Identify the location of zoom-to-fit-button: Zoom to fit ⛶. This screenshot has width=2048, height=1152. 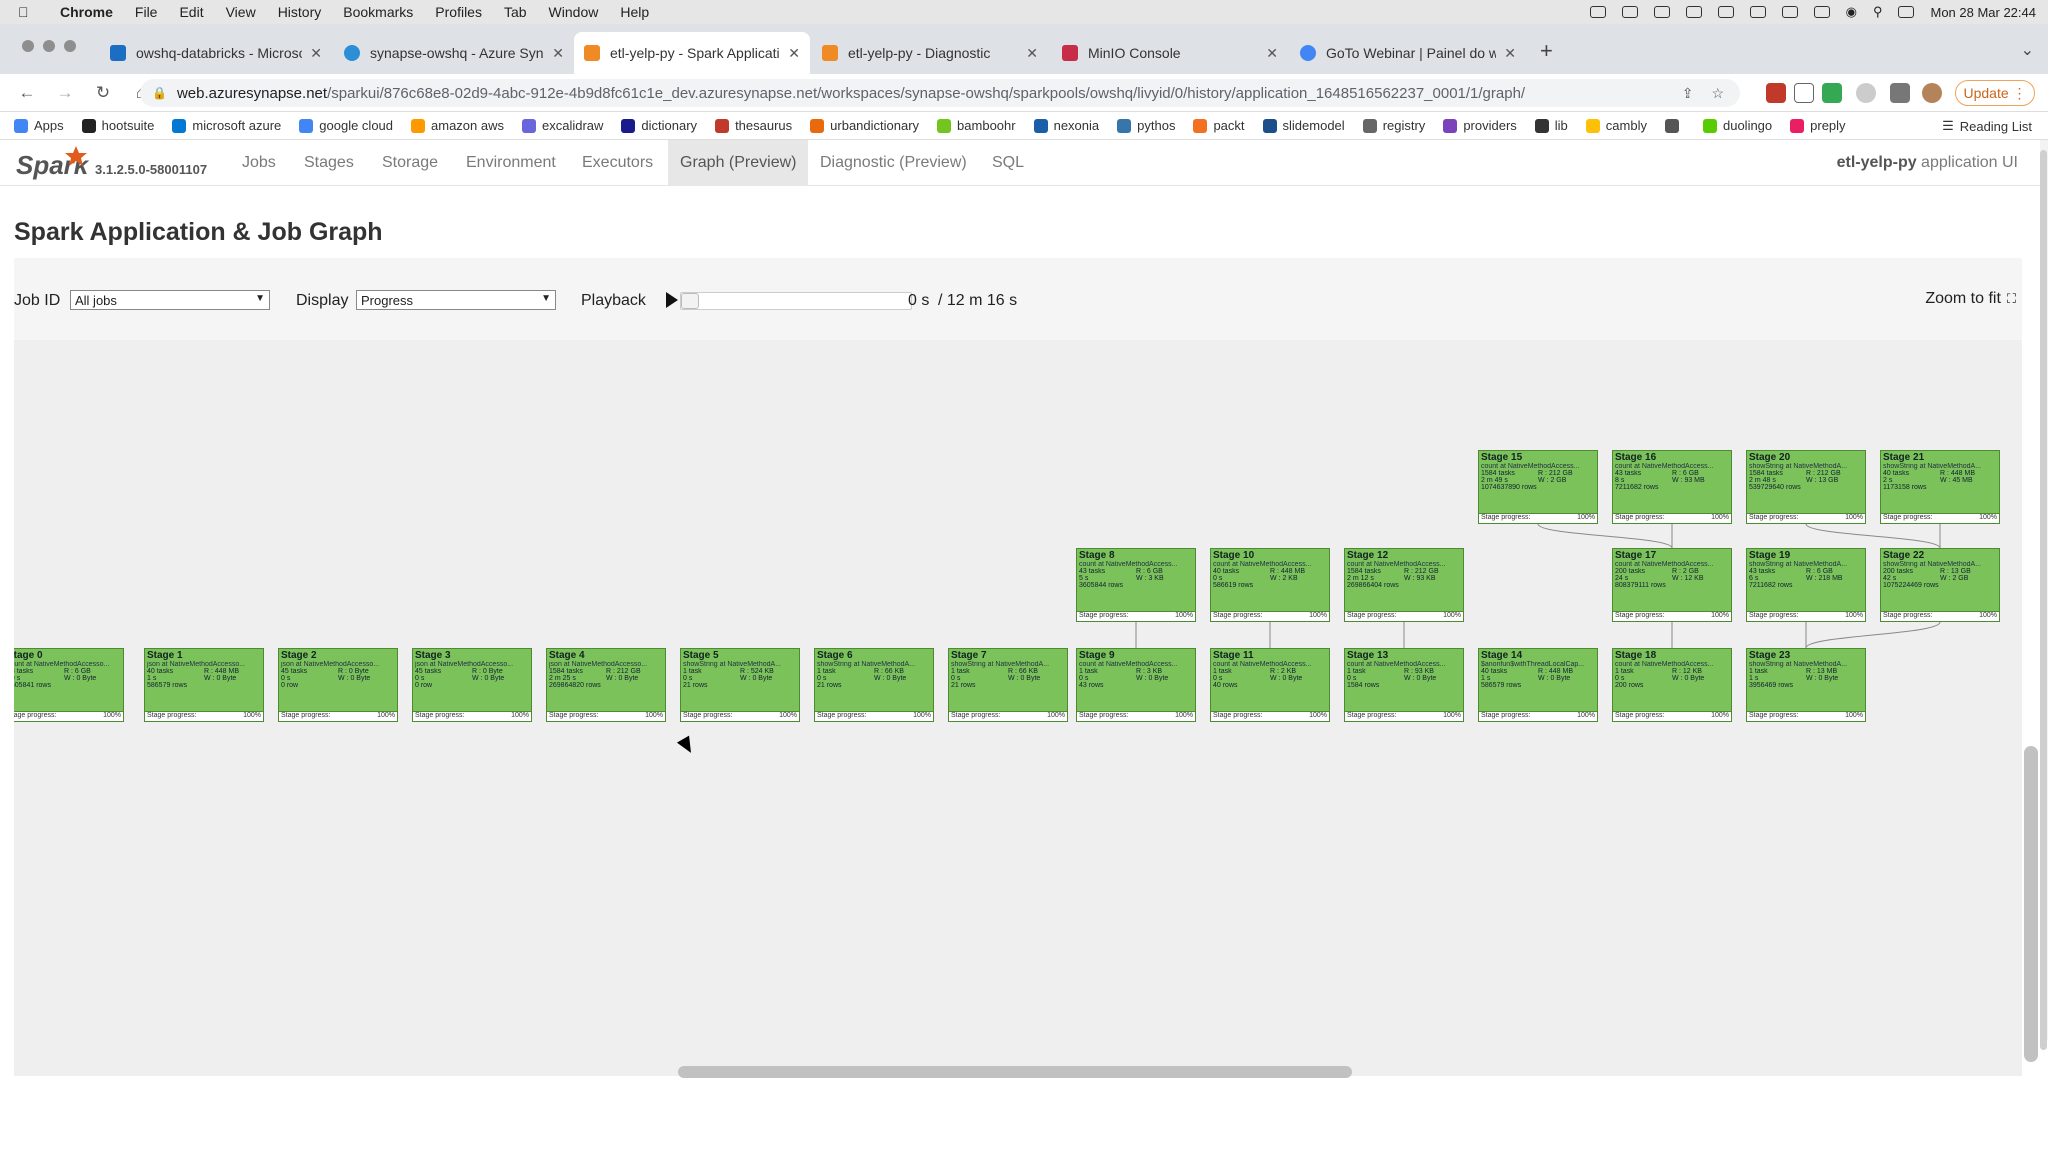
(1970, 299).